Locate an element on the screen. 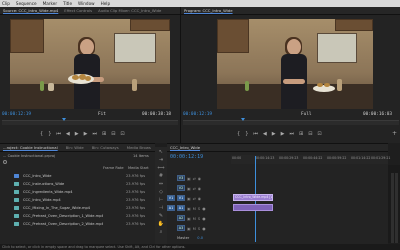 The image size is (400, 250). tab-media-browser: Media Brows is located at coordinates (139, 147).